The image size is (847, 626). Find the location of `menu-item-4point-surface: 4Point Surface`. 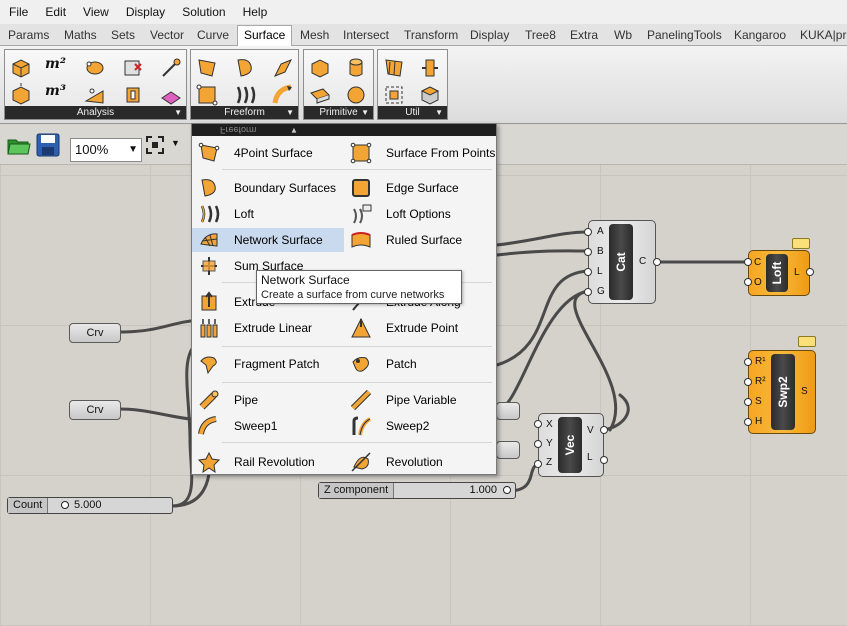

menu-item-4point-surface: 4Point Surface is located at coordinates (268, 153).